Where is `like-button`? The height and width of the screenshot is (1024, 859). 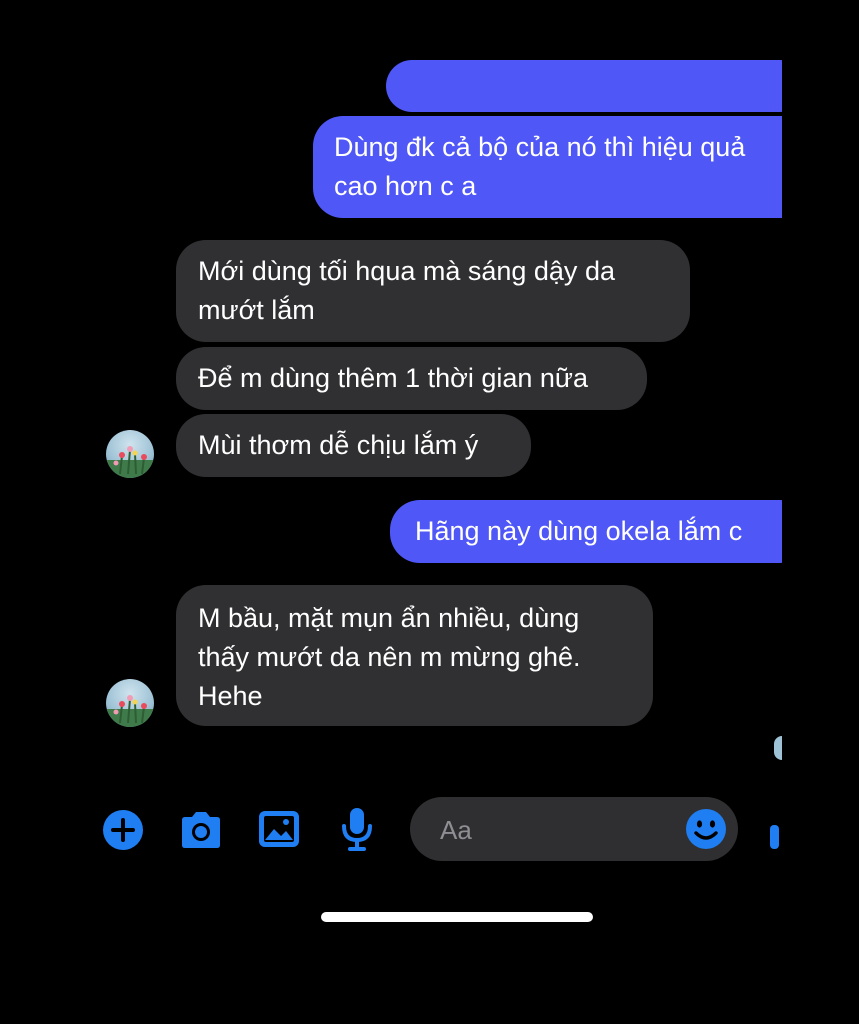
like-button is located at coordinates (774, 837).